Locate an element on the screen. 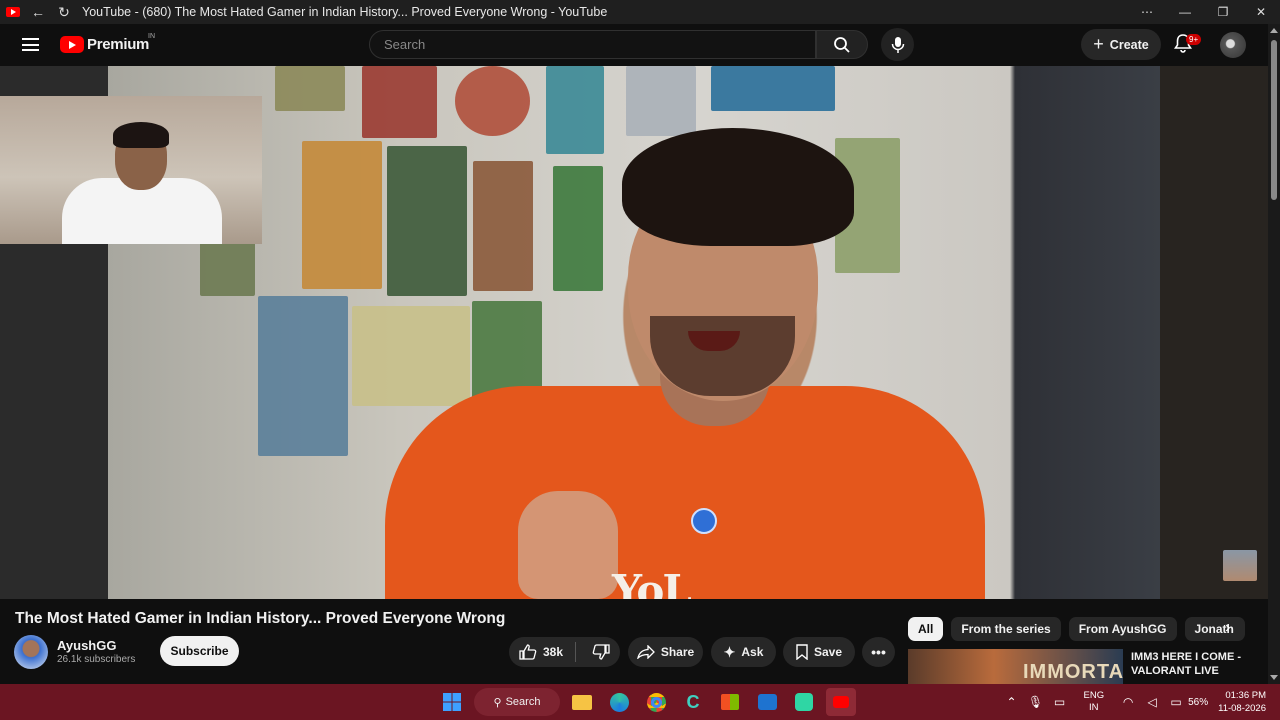 This screenshot has width=1280, height=720. windows-start-icon is located at coordinates (452, 702).